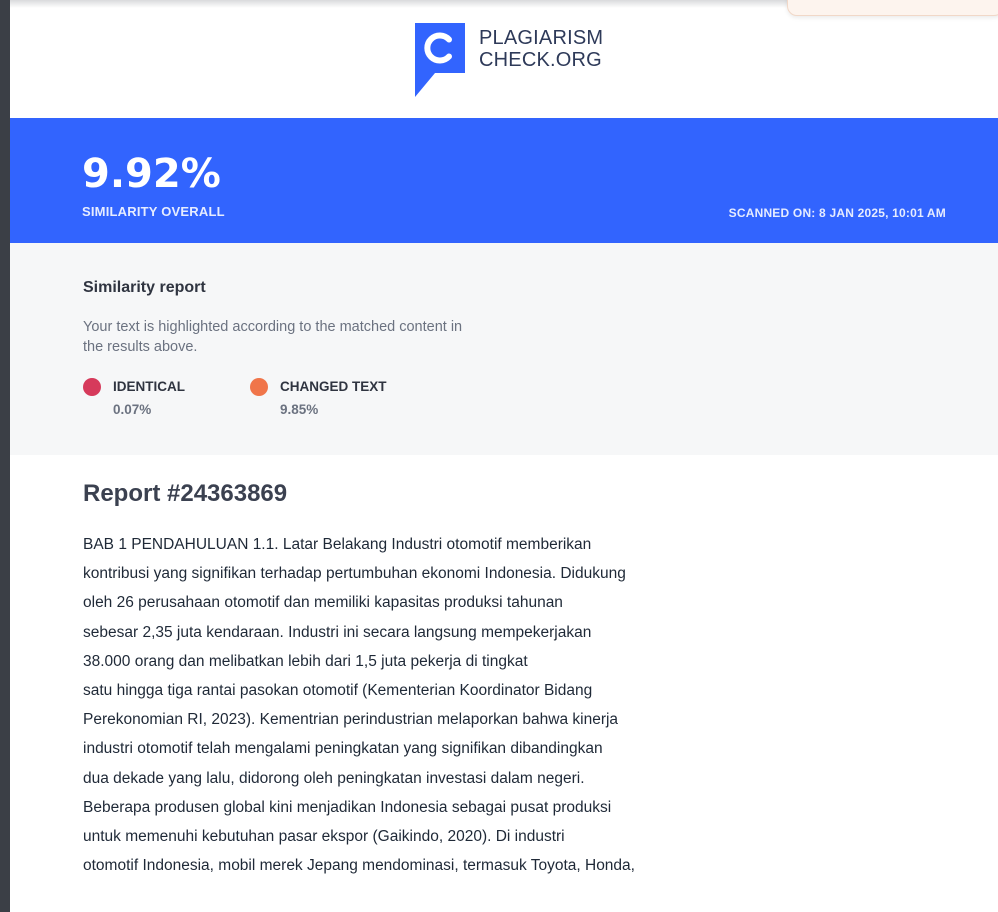 This screenshot has width=998, height=912. I want to click on corner-tab, so click(892, 8).